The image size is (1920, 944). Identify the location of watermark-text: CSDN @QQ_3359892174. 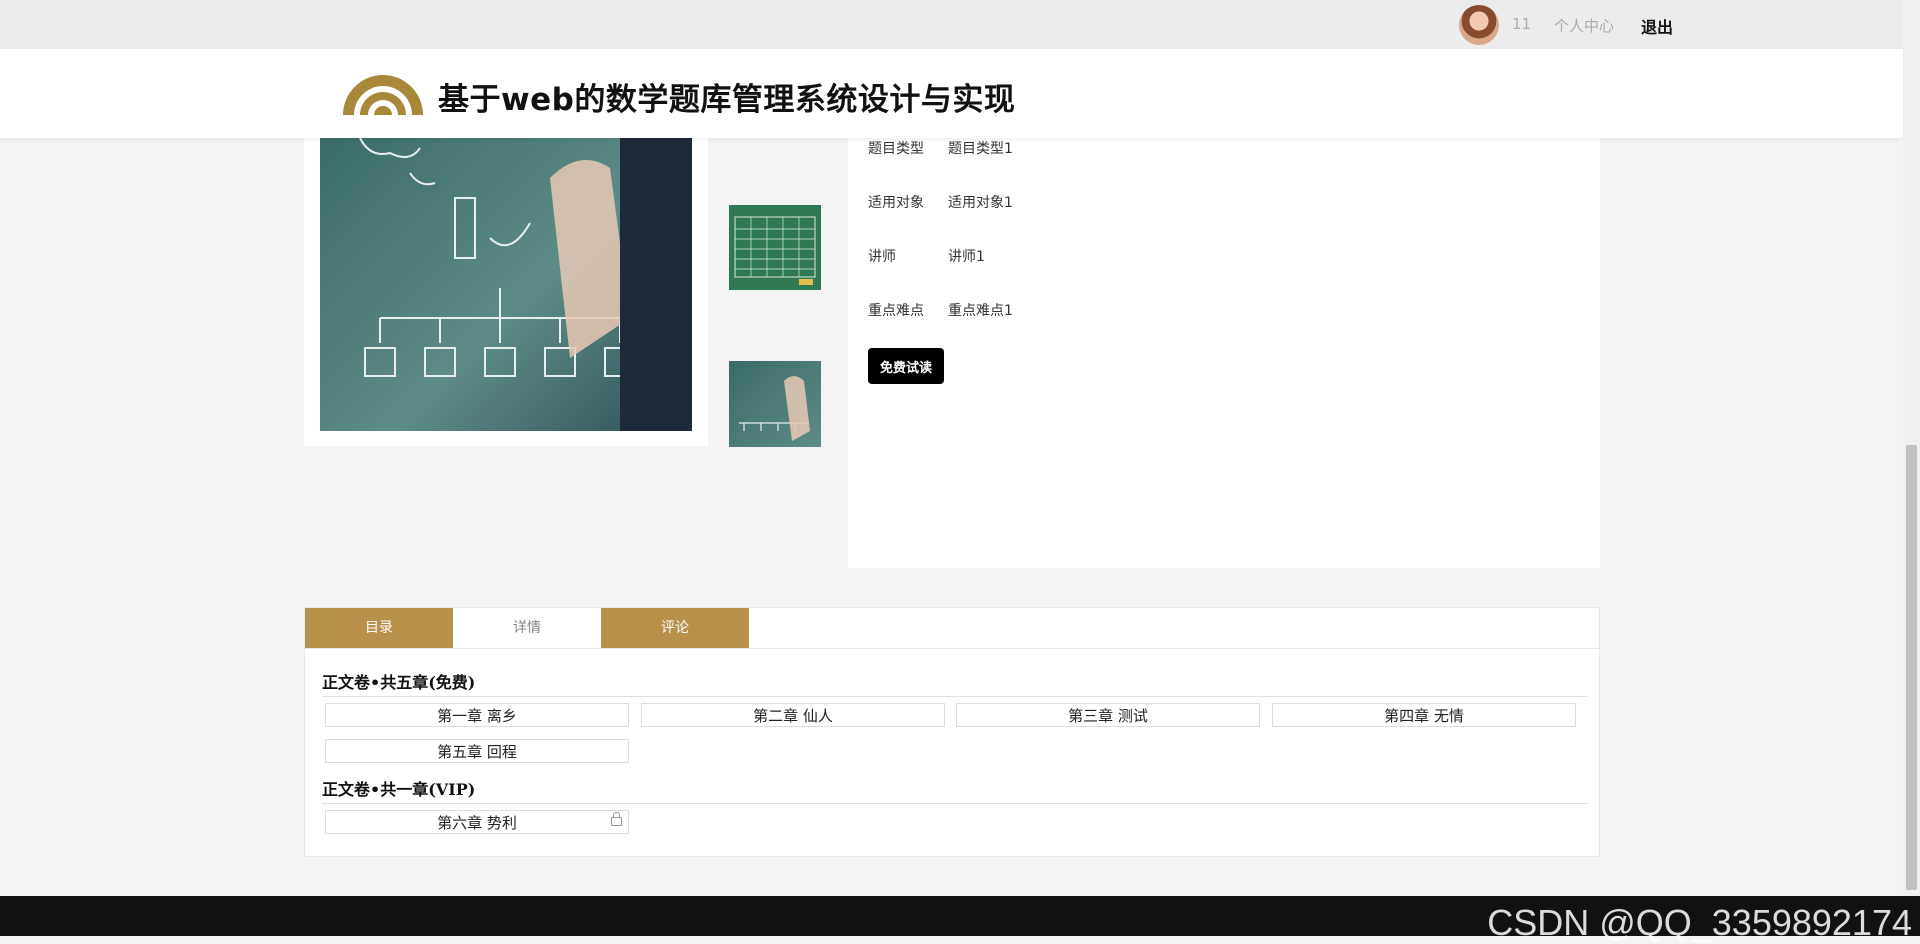
(1699, 922).